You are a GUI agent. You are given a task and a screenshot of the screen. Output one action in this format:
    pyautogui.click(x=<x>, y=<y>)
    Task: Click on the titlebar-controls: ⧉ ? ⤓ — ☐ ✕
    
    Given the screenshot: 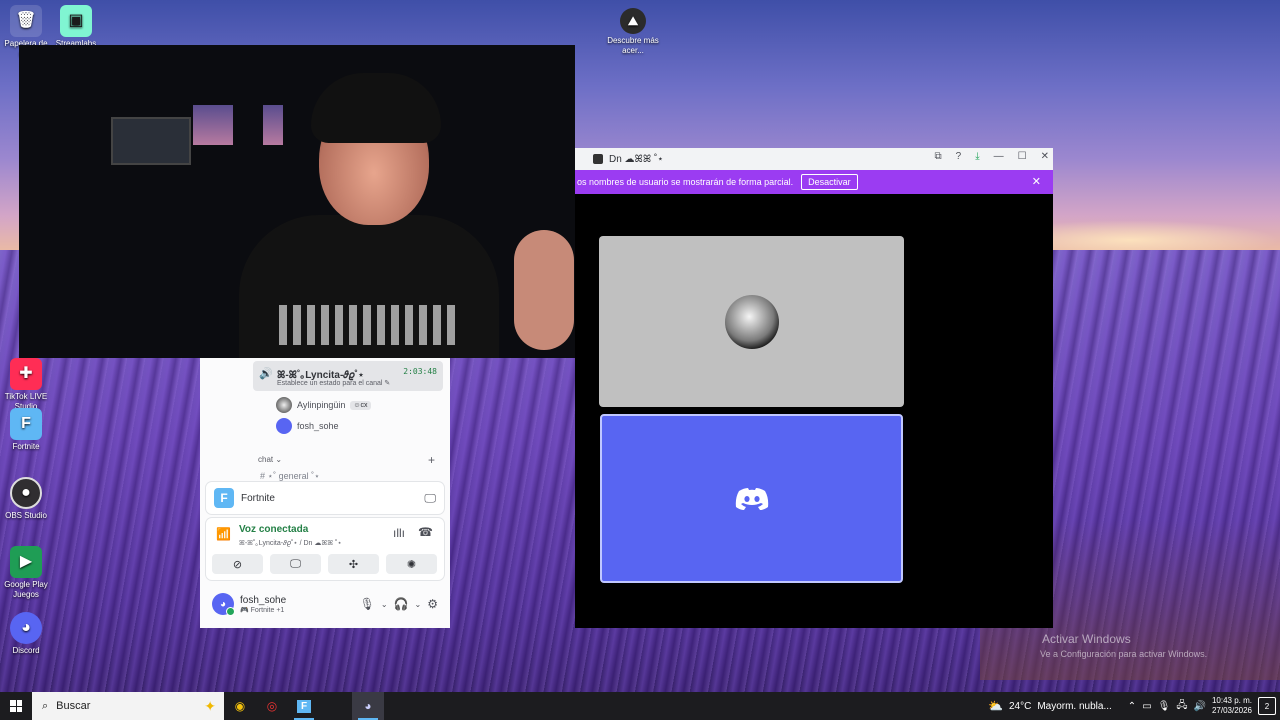 What is the action you would take?
    pyautogui.click(x=992, y=156)
    